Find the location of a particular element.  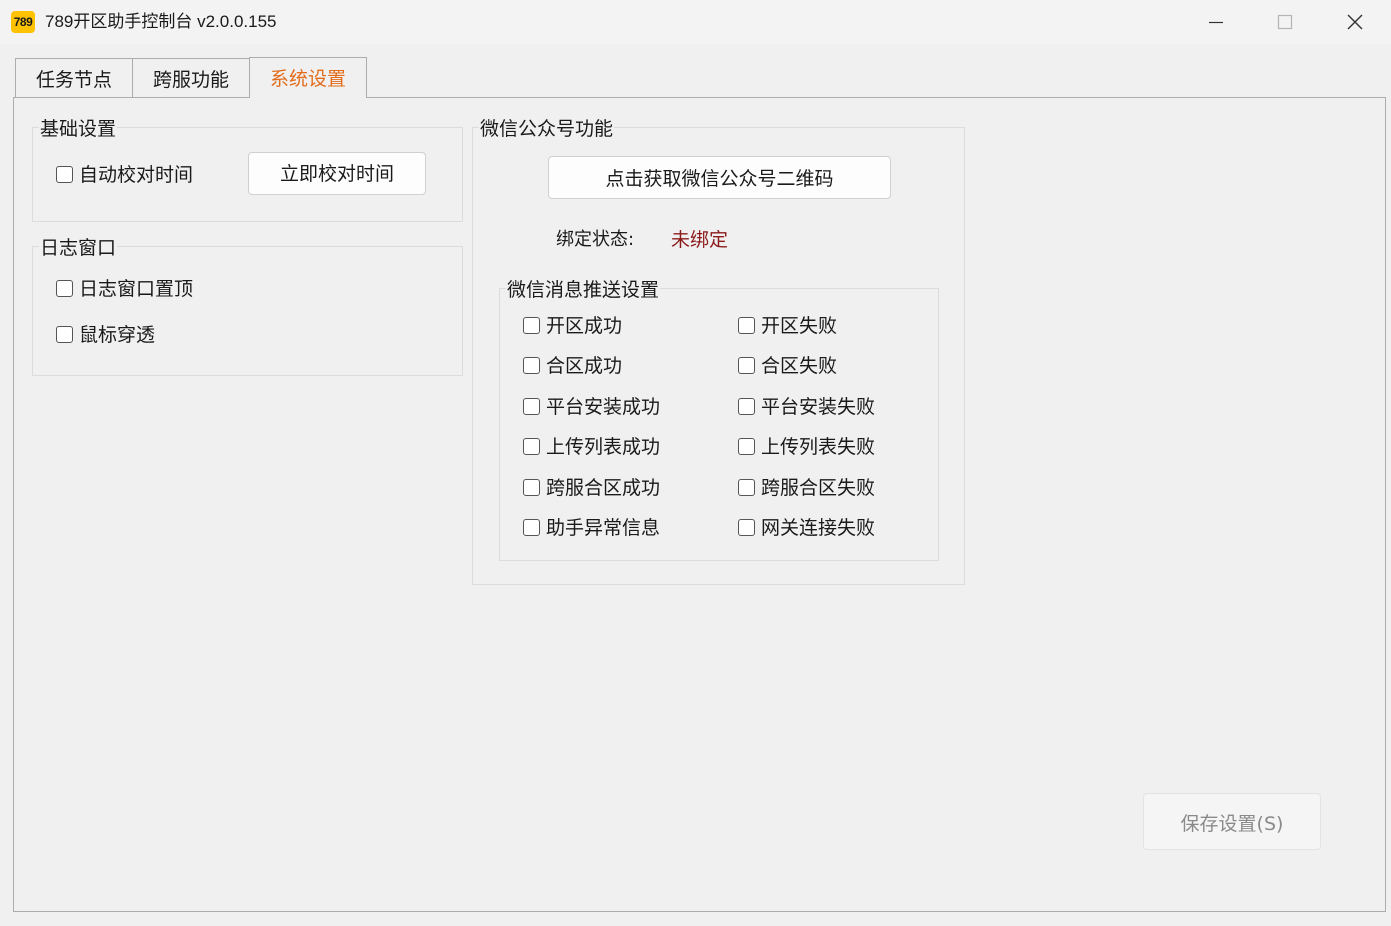

checkbox-label: 上传列表成功 is located at coordinates (603, 447).